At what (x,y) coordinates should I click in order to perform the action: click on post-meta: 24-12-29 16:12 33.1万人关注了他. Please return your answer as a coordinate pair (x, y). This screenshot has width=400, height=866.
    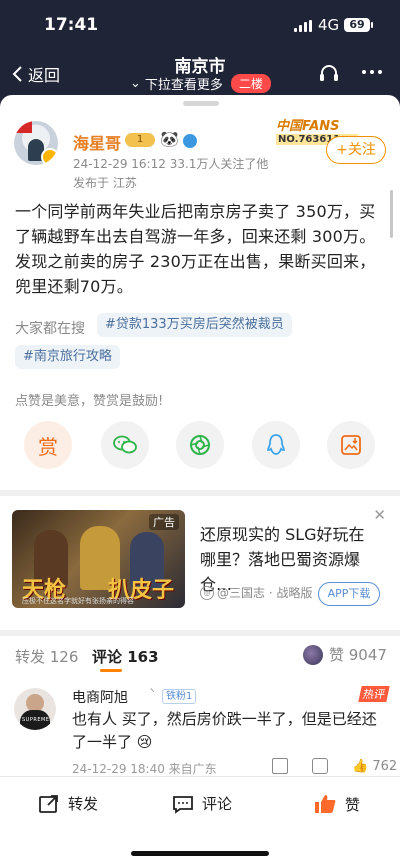
    Looking at the image, I should click on (170, 163).